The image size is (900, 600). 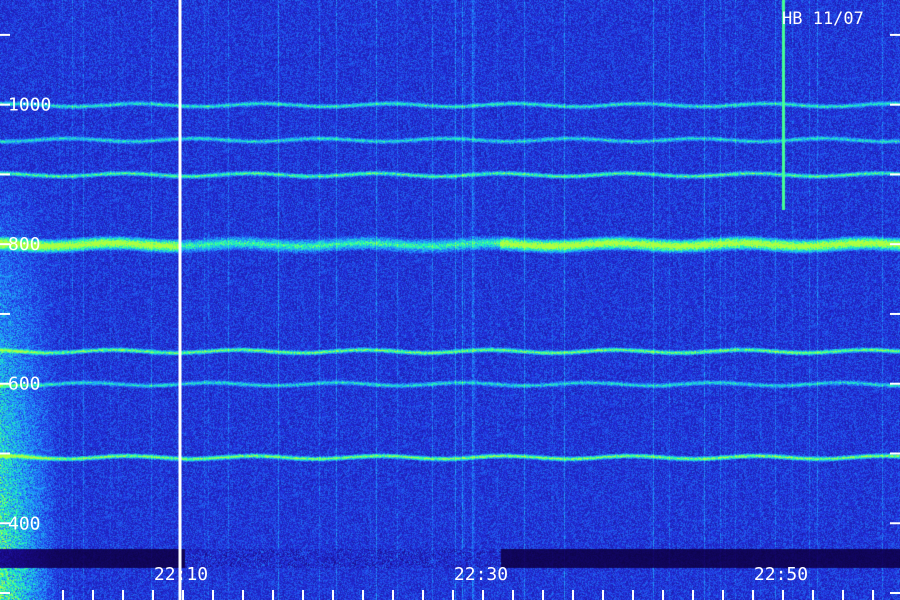 What do you see at coordinates (24, 523) in the screenshot?
I see `y-tick-label: 400` at bounding box center [24, 523].